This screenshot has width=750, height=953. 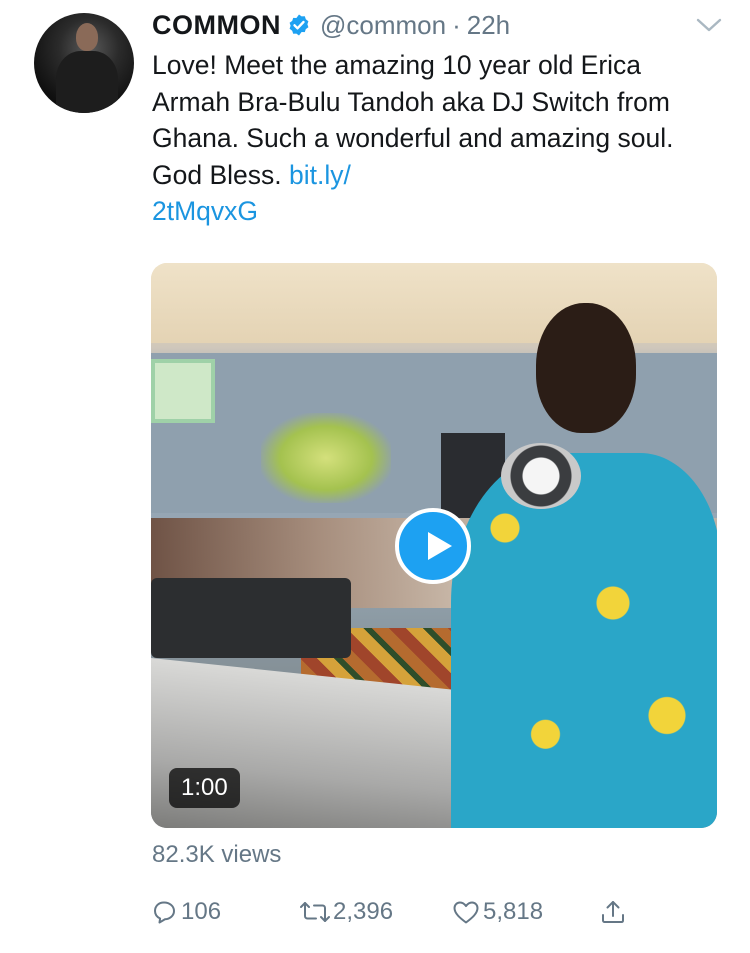 I want to click on tweet-link-part2: 2tMqvxG, so click(x=205, y=211).